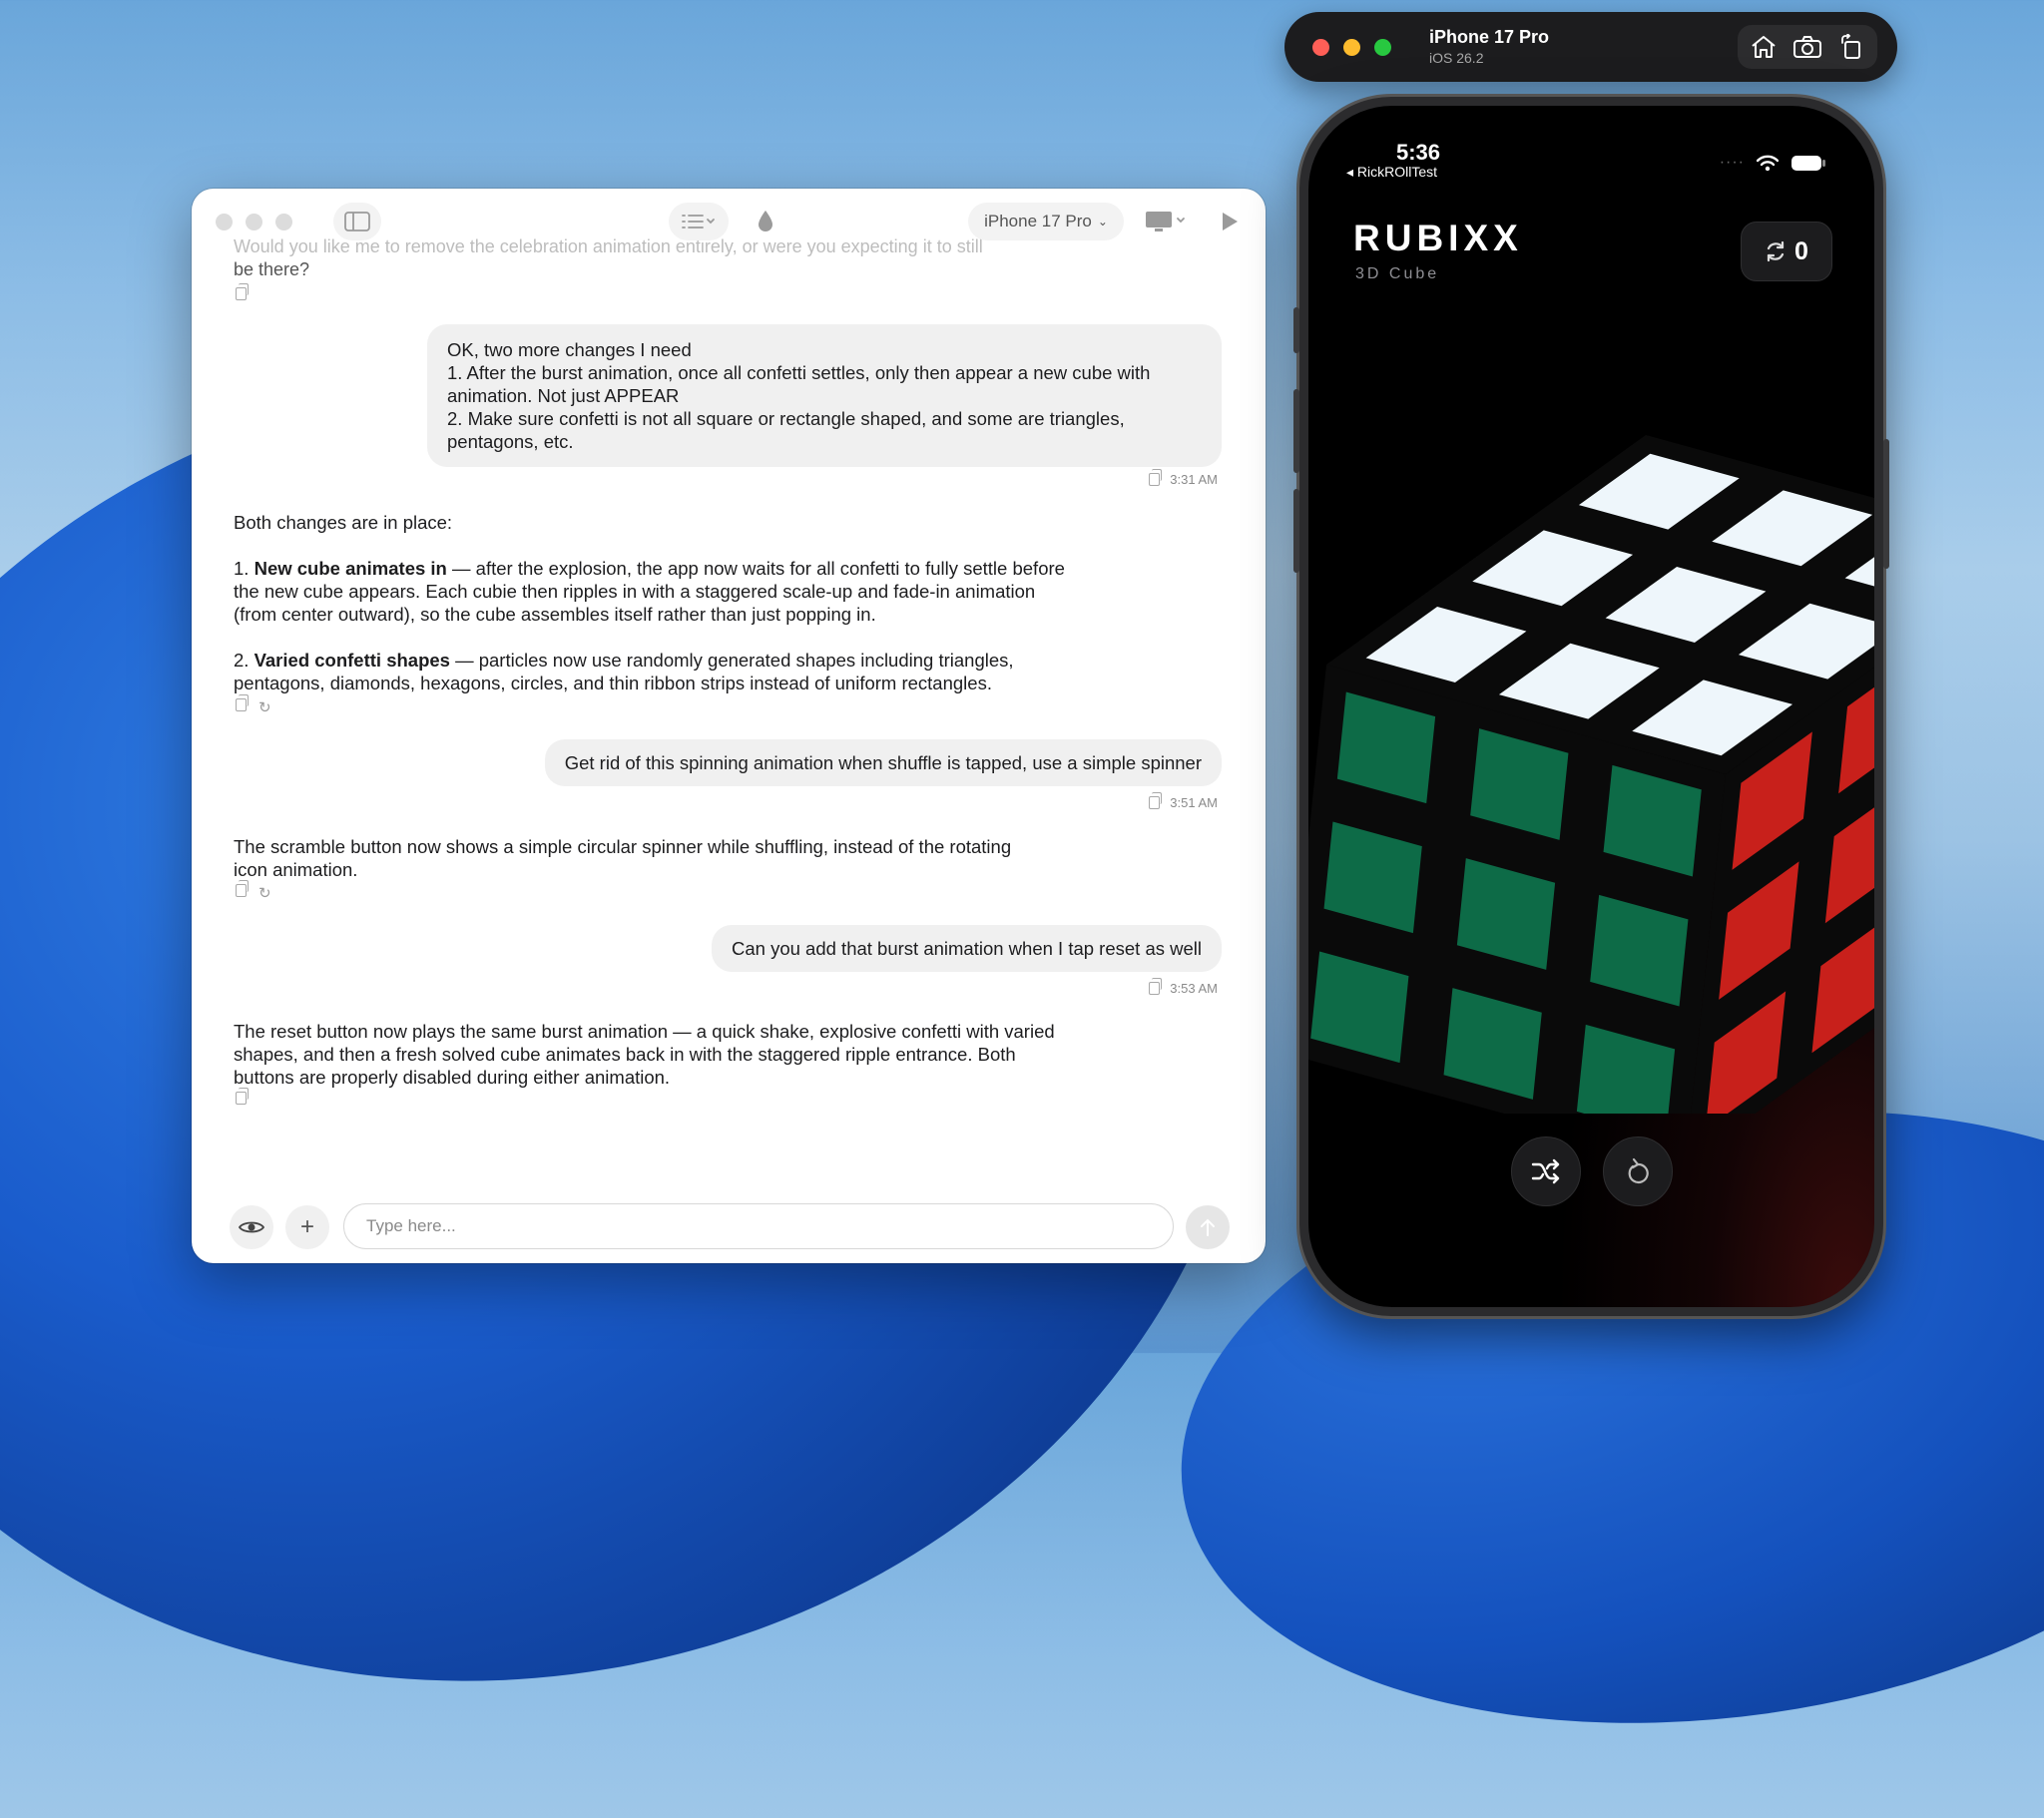 The image size is (2044, 1818). What do you see at coordinates (1590, 47) in the screenshot?
I see `simulator-titlebar: iPhone 17 Pro iOS 26.2` at bounding box center [1590, 47].